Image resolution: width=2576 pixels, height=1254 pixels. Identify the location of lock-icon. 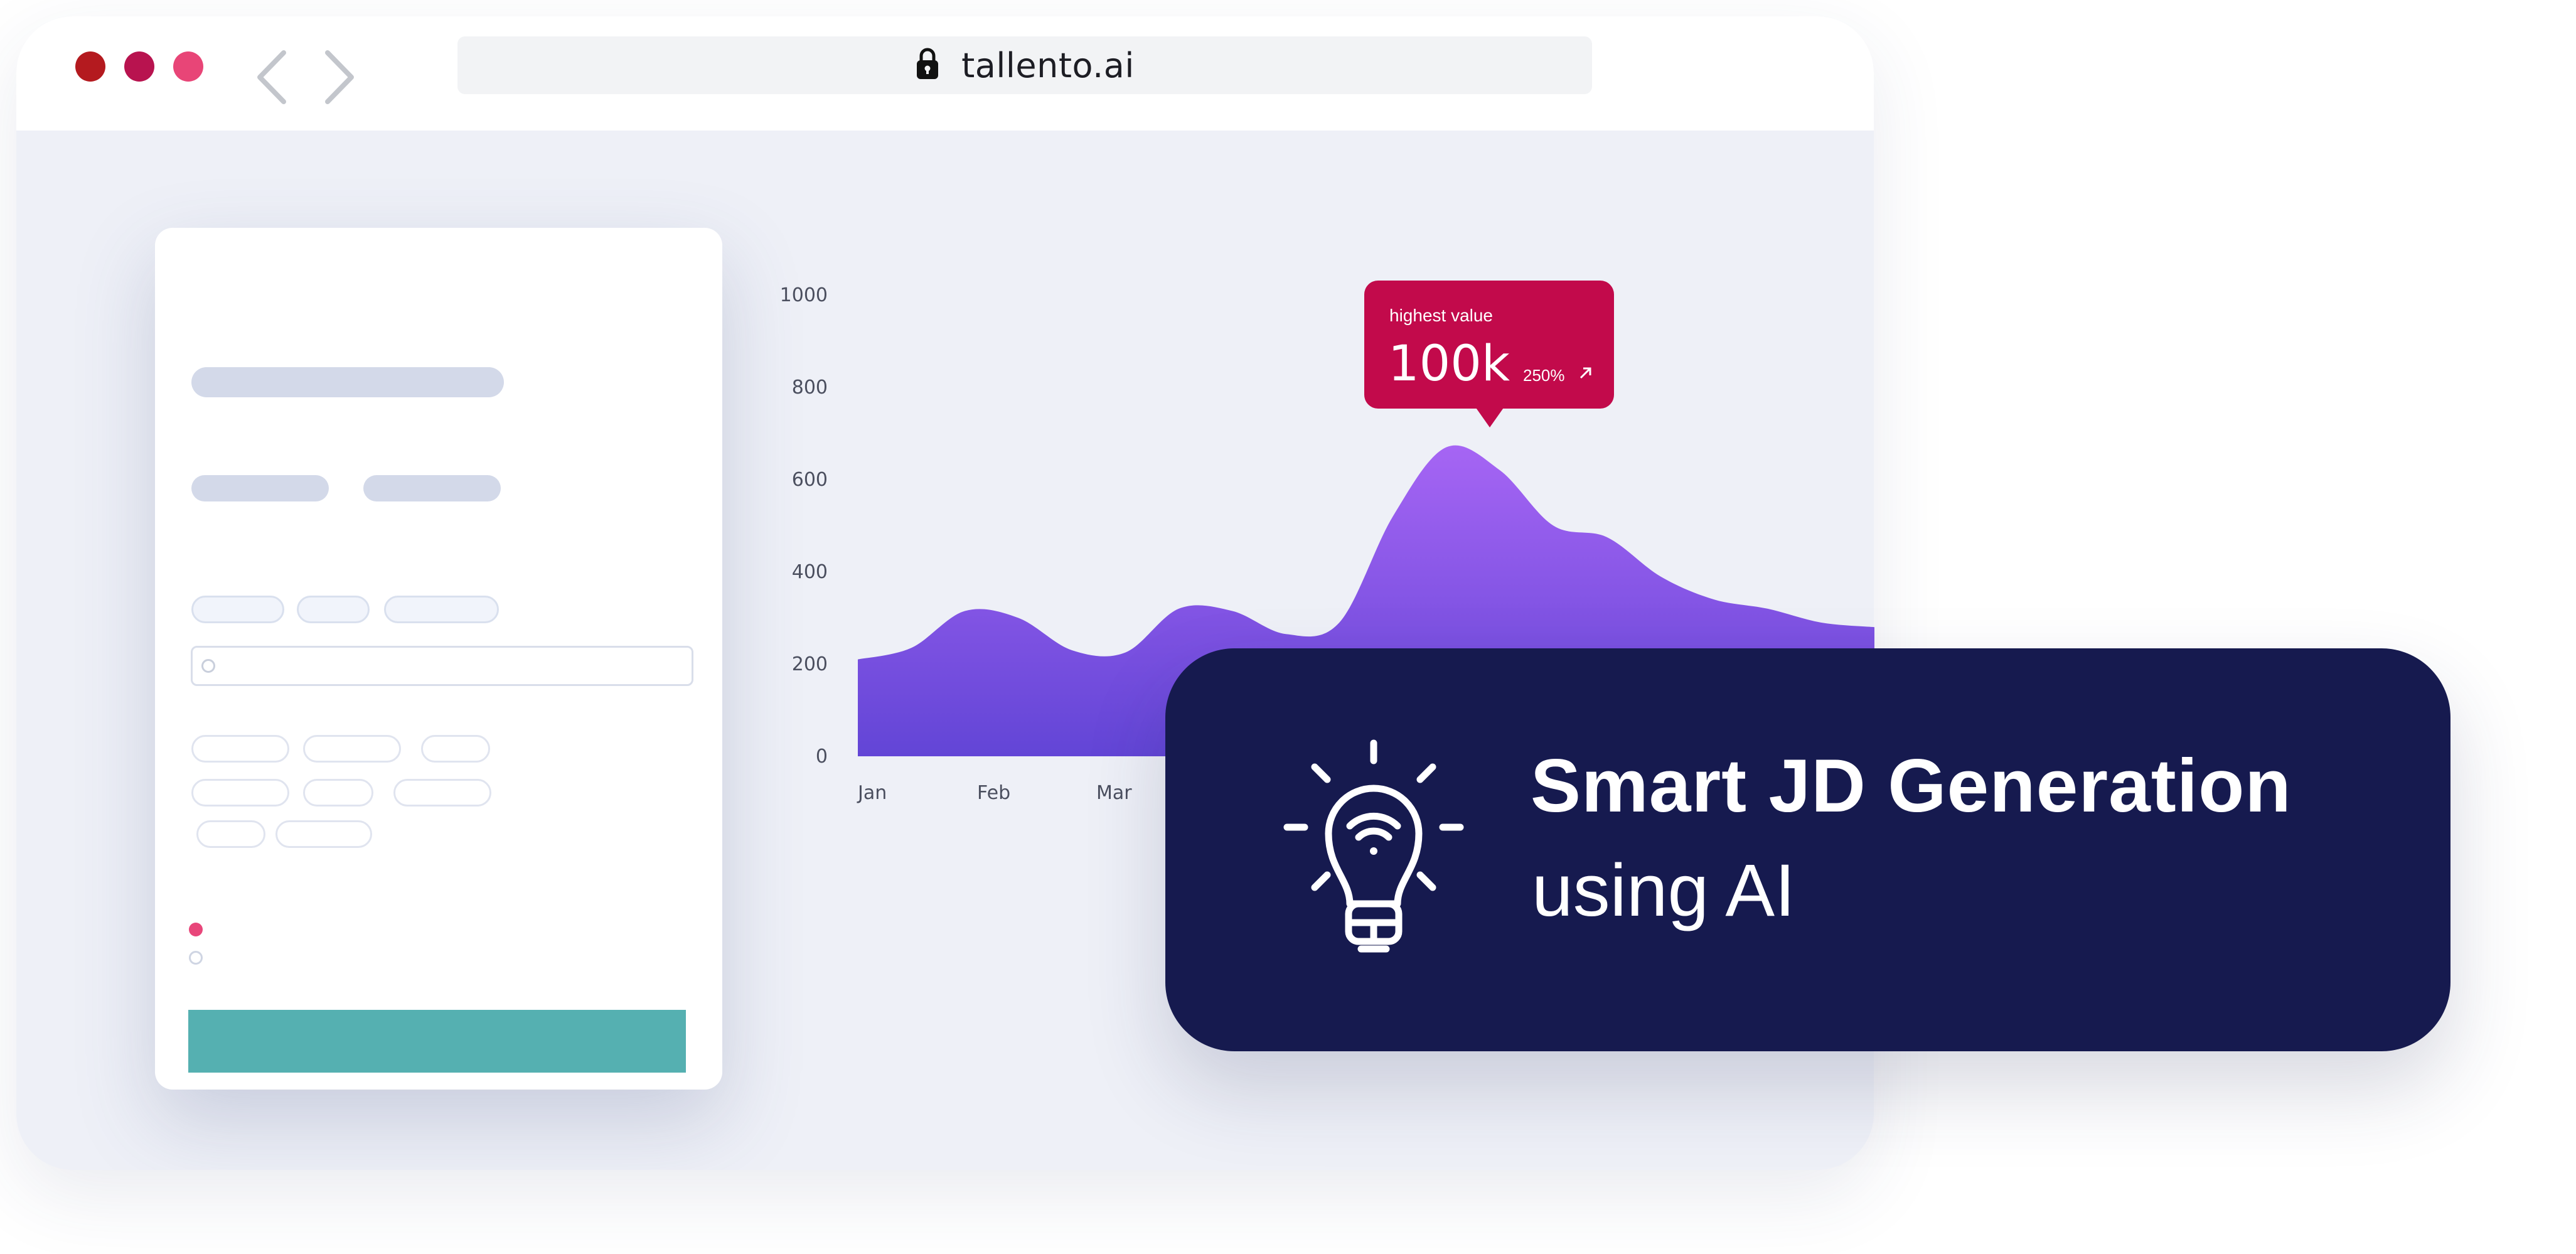
(928, 65).